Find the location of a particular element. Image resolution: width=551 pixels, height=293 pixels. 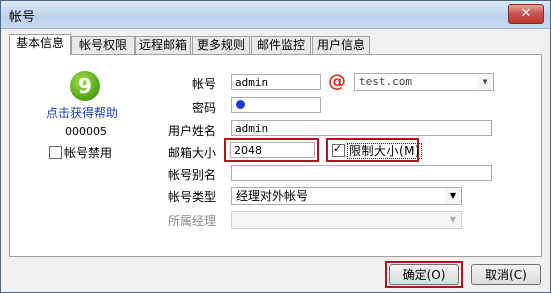

window-title: 帐号 is located at coordinates (22, 17).